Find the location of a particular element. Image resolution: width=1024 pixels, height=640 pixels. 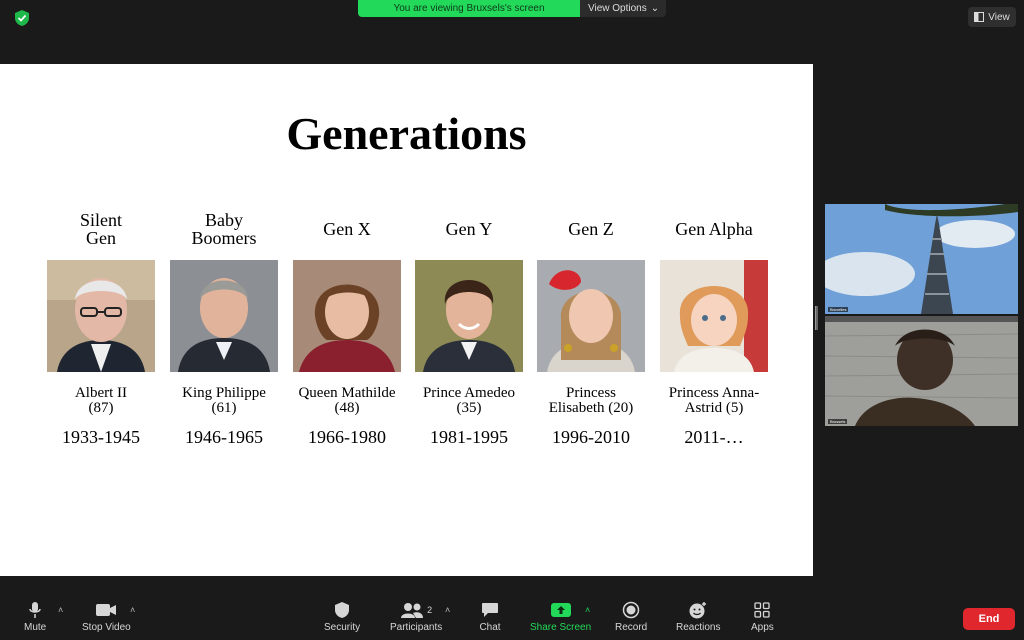

video-feed-statue is located at coordinates (921, 371).